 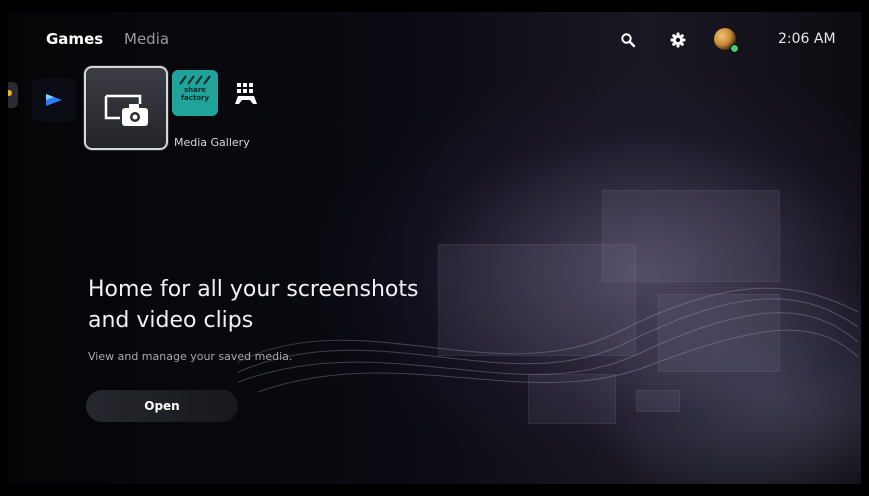 What do you see at coordinates (807, 39) in the screenshot?
I see `clock: 2:06 AM` at bounding box center [807, 39].